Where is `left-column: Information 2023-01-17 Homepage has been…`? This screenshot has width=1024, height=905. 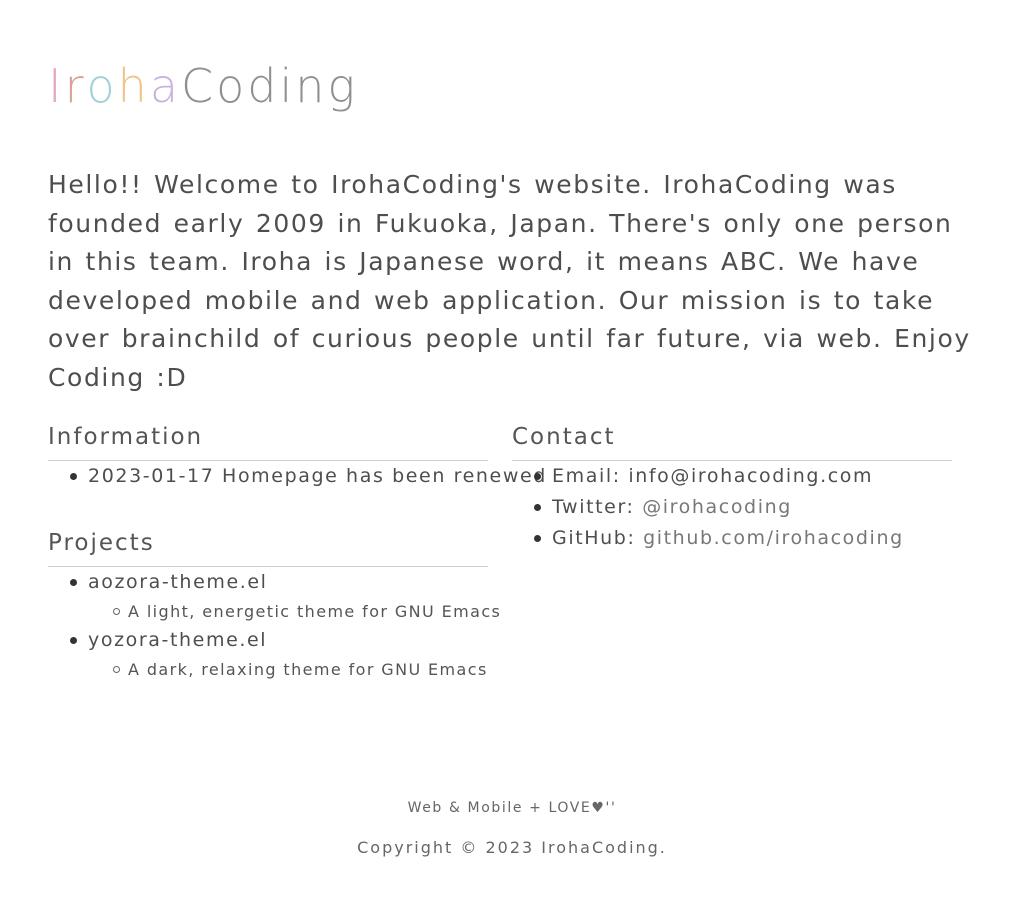 left-column: Information 2023-01-17 Homepage has been… is located at coordinates (296, 551).